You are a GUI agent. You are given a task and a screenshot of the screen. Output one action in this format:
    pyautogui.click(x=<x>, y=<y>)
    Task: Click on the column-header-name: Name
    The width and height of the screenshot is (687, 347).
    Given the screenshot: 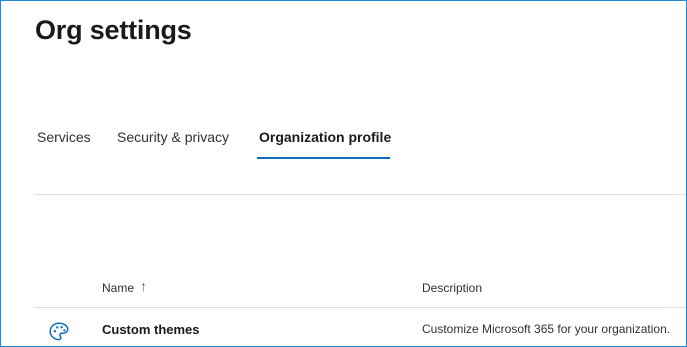 What is the action you would take?
    pyautogui.click(x=118, y=288)
    